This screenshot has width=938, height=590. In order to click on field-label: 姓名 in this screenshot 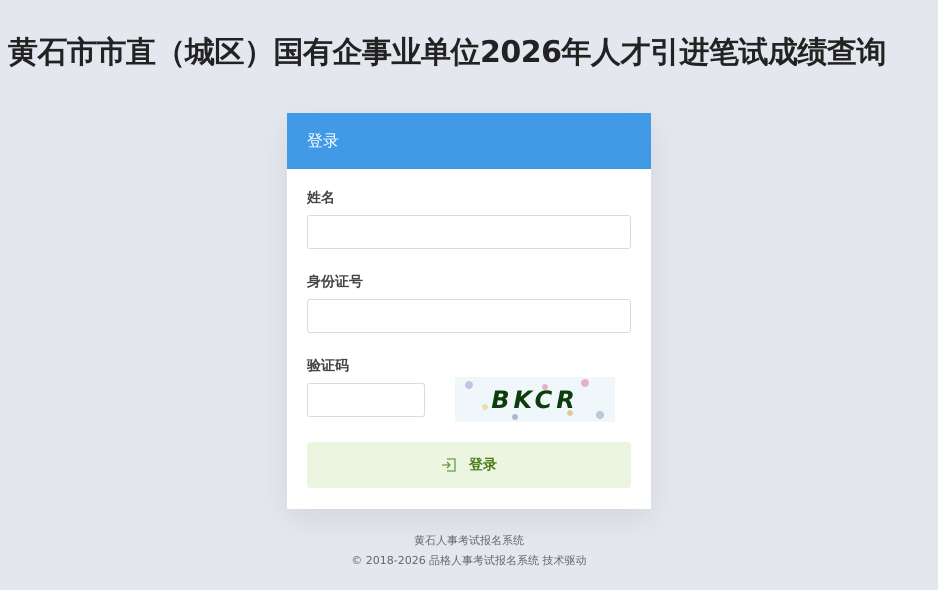, I will do `click(321, 198)`.